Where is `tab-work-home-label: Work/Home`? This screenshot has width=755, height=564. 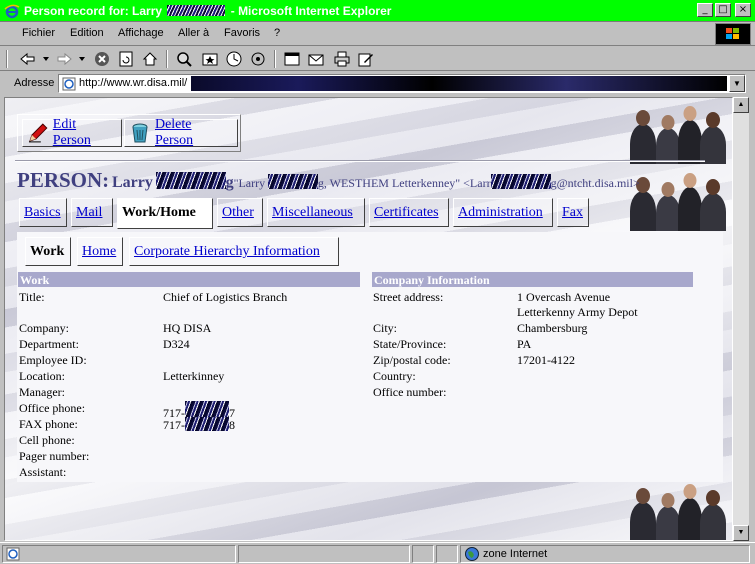
tab-work-home-label: Work/Home is located at coordinates (159, 212).